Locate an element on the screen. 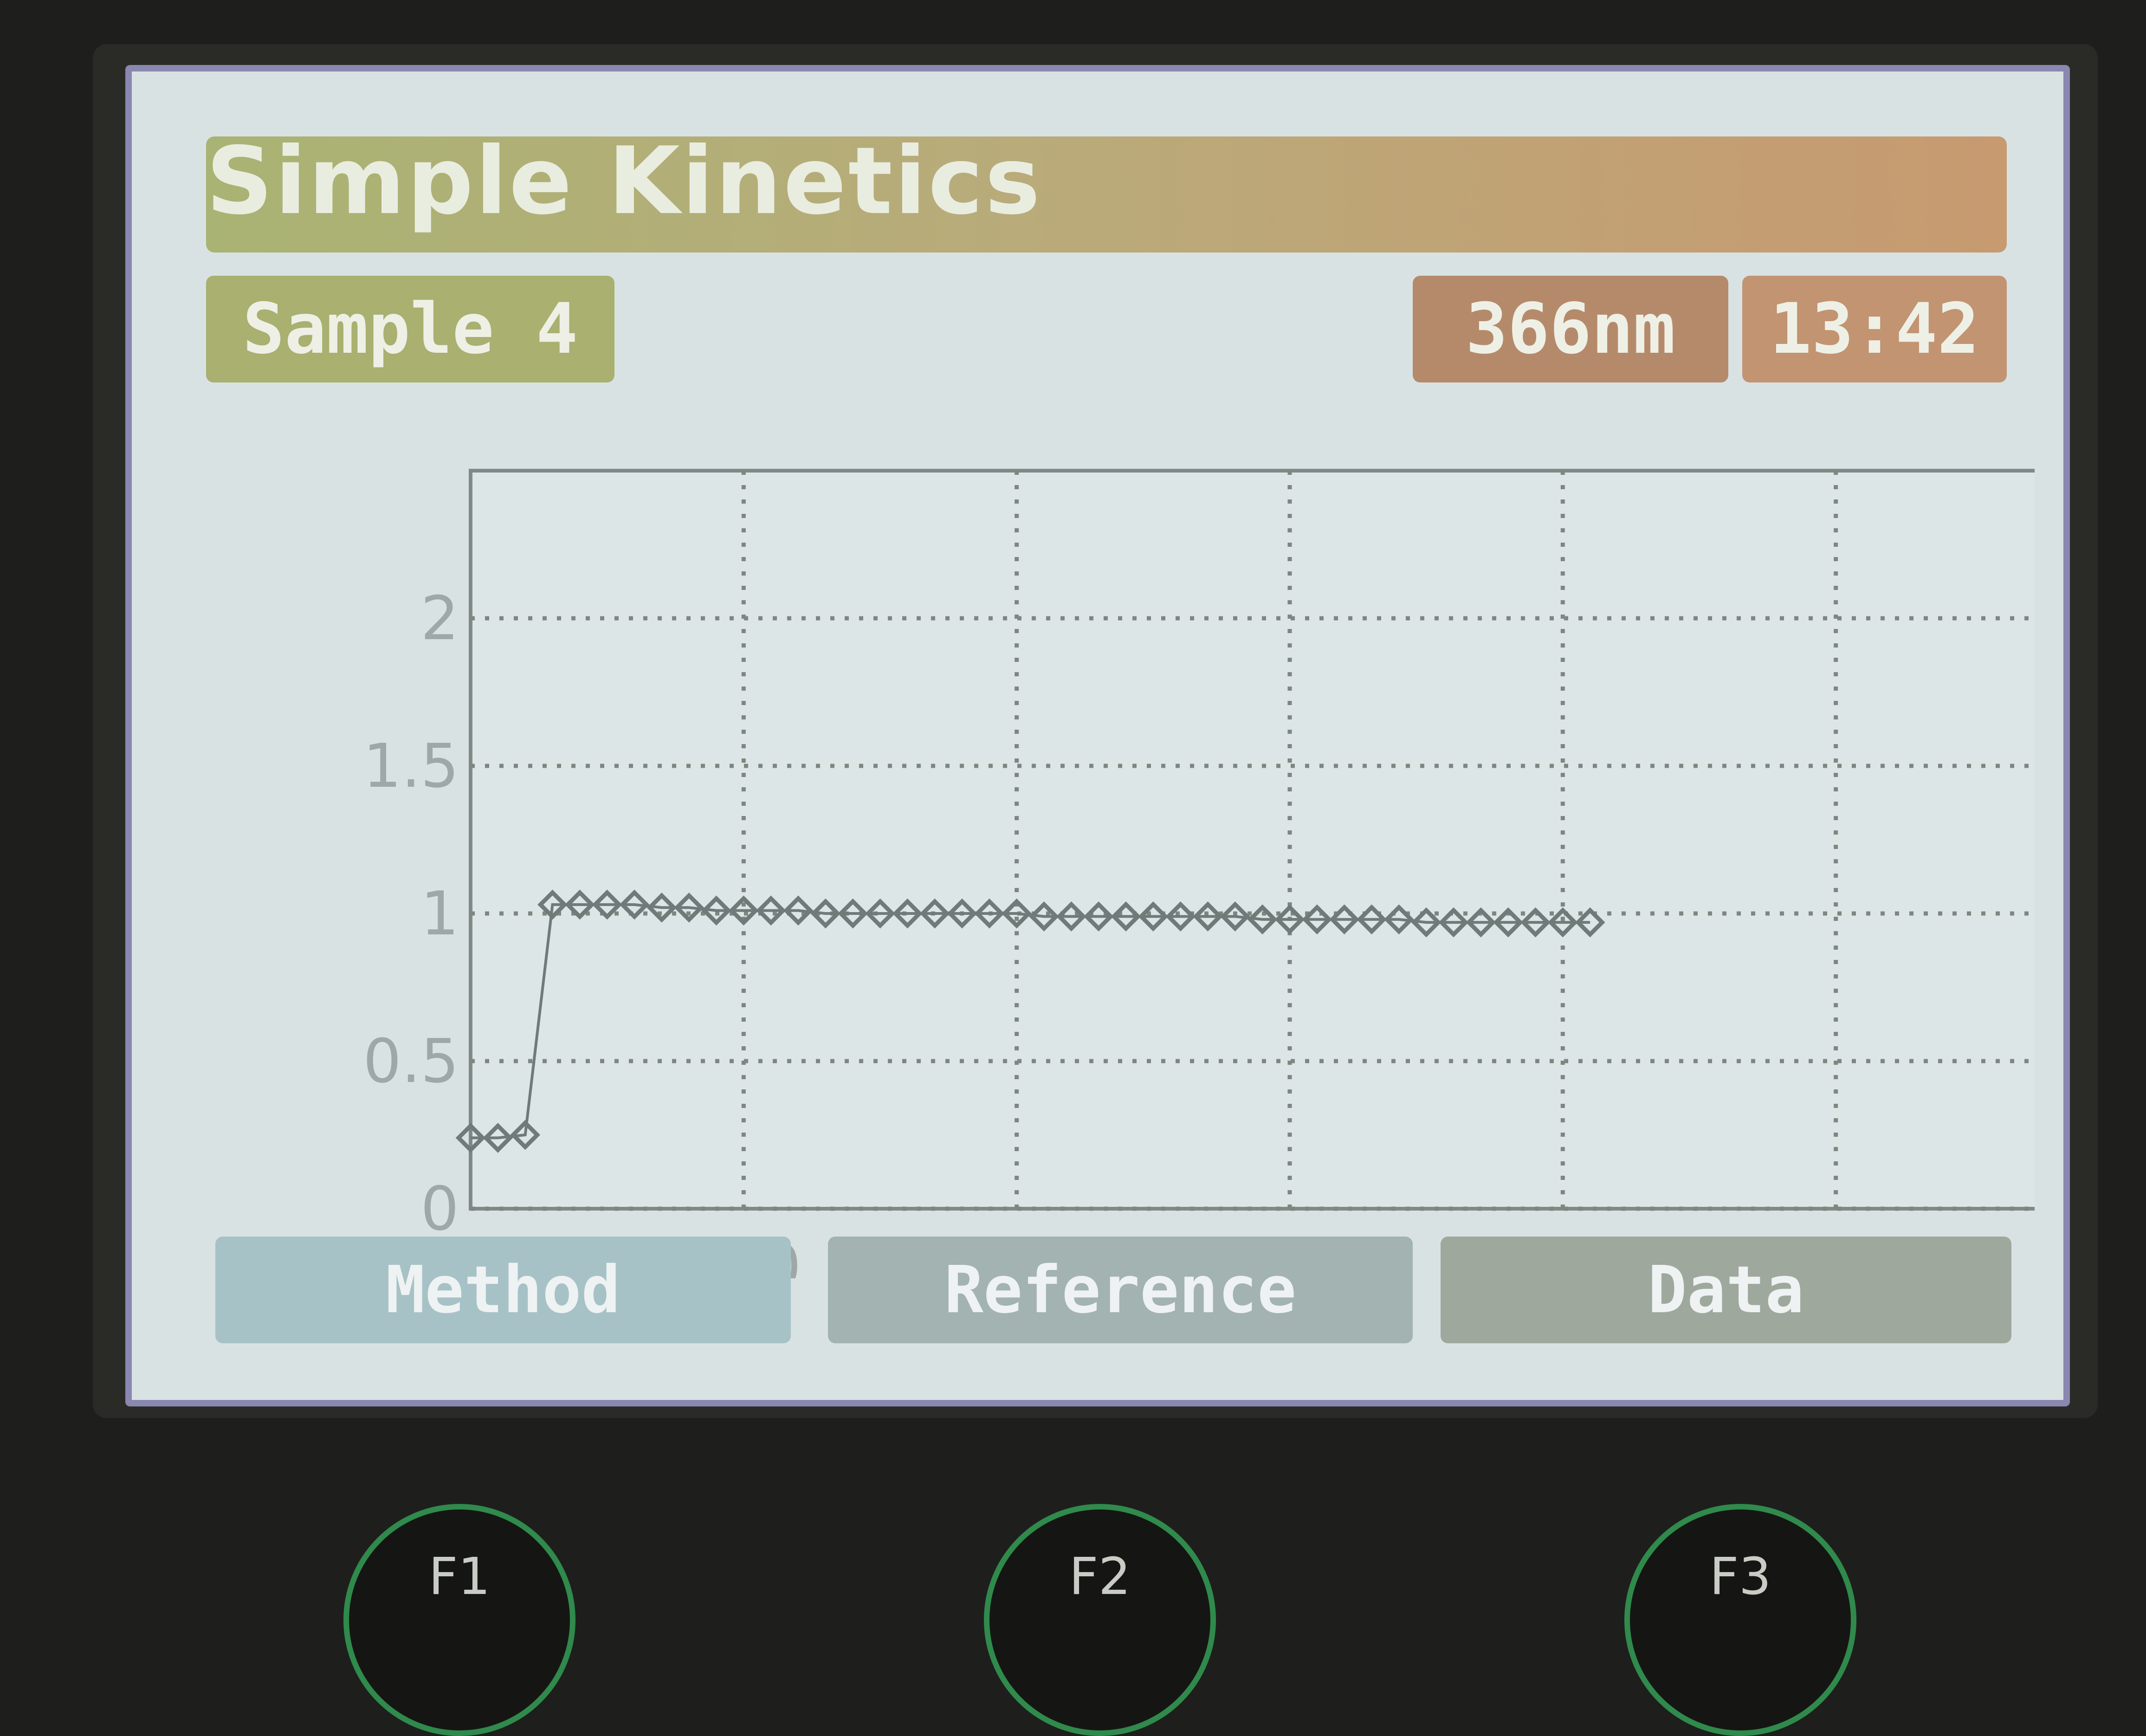 Image resolution: width=2146 pixels, height=1736 pixels. data-softkey: Data is located at coordinates (1726, 1290).